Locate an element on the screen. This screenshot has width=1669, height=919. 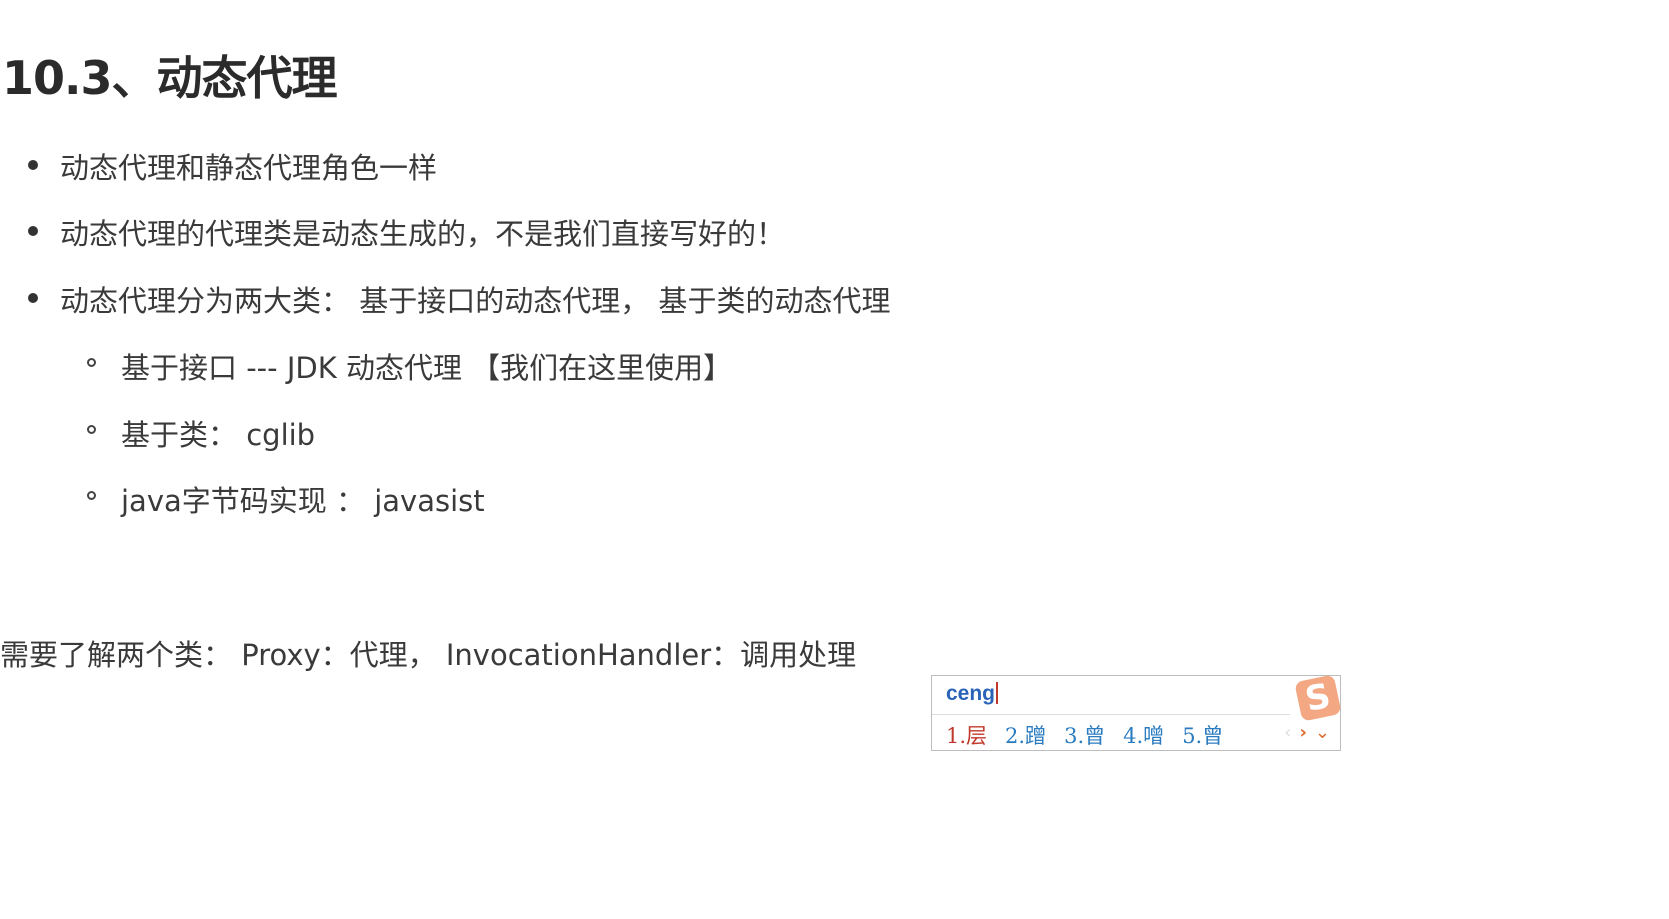
list-item: 动态代理分为两大类： 基于接口的动态代理， 基于类的动态代理 is located at coordinates (458, 299).